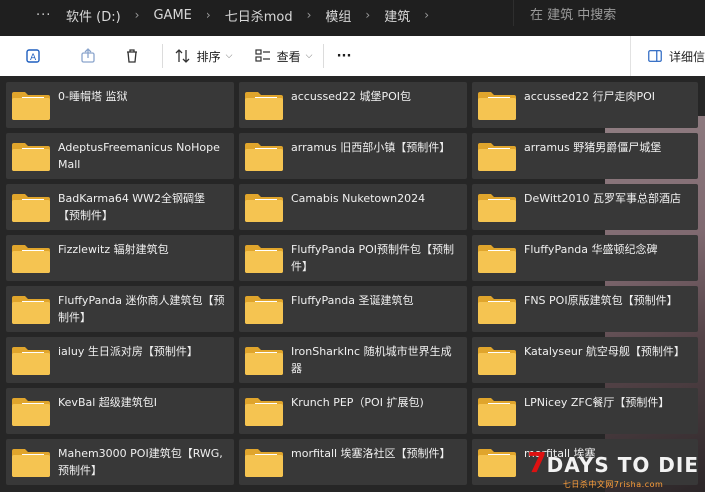  I want to click on folder-item: Fizzlewitz 辐射建筑包, so click(120, 258).